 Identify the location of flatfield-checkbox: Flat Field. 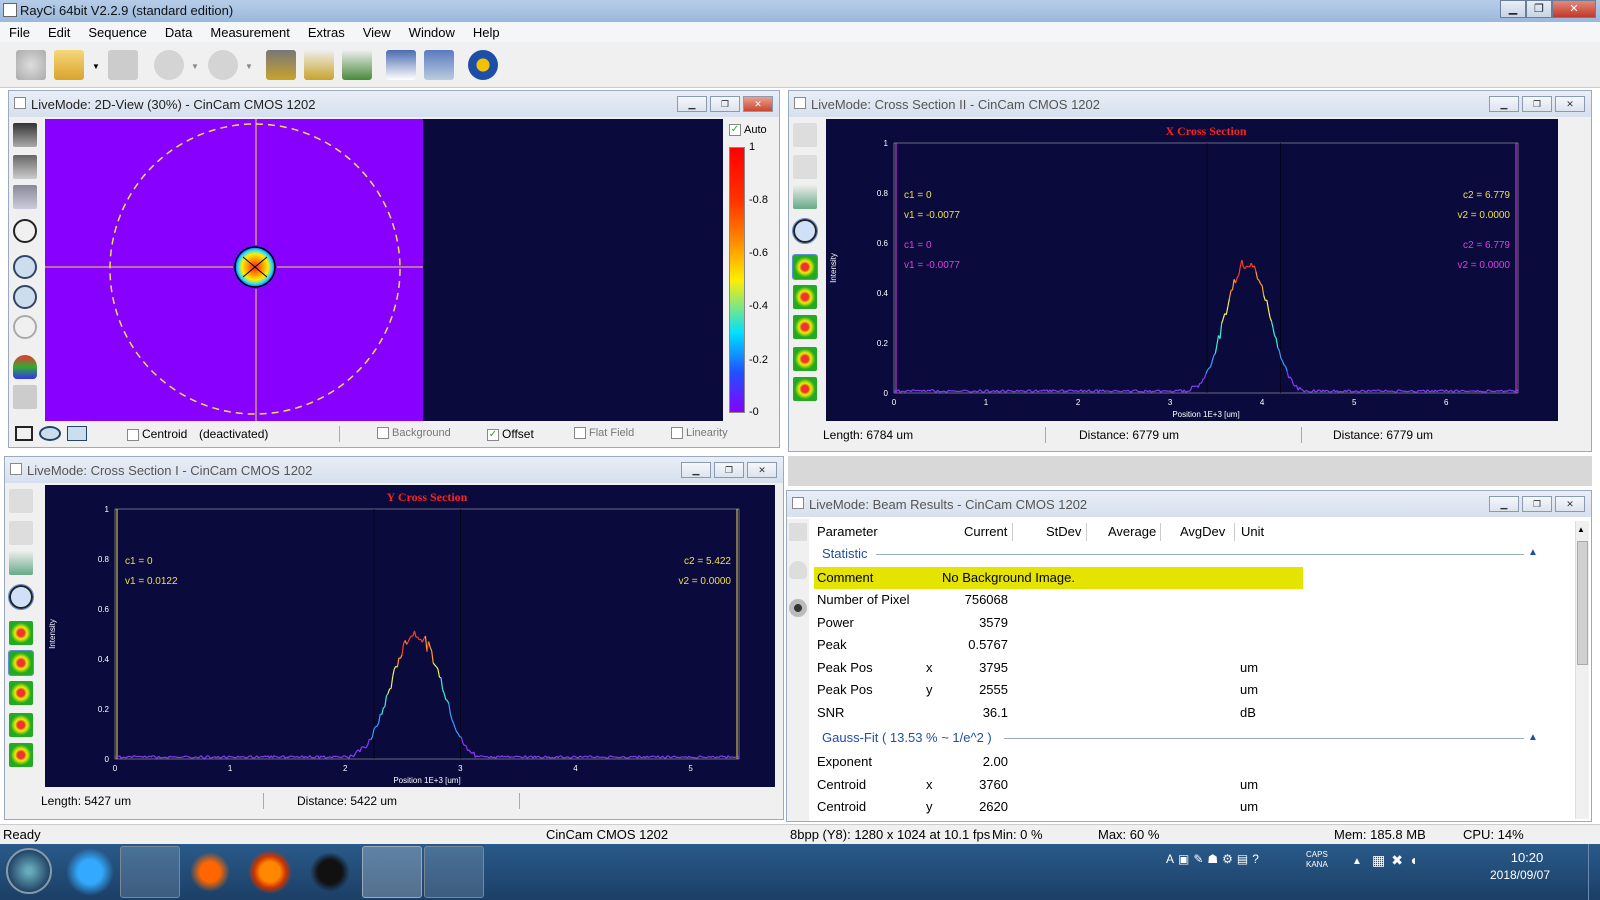
(604, 433).